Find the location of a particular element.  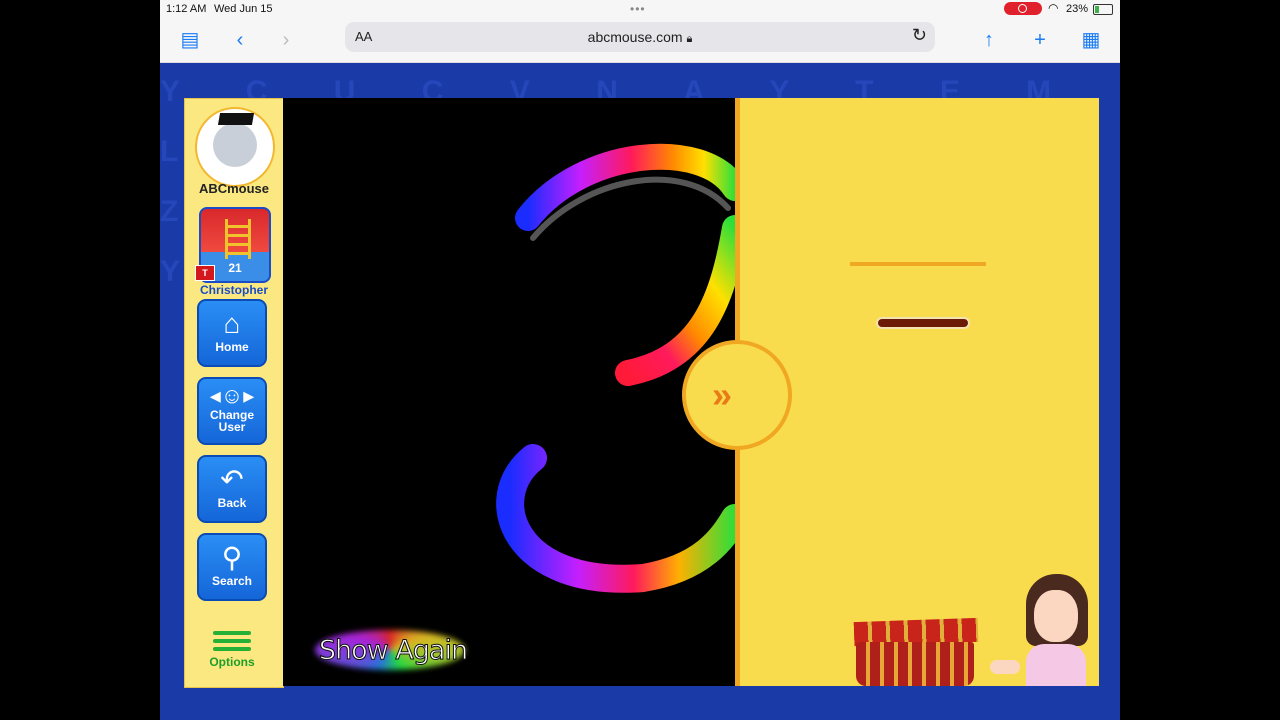

options-button: Options is located at coordinates (232, 652).